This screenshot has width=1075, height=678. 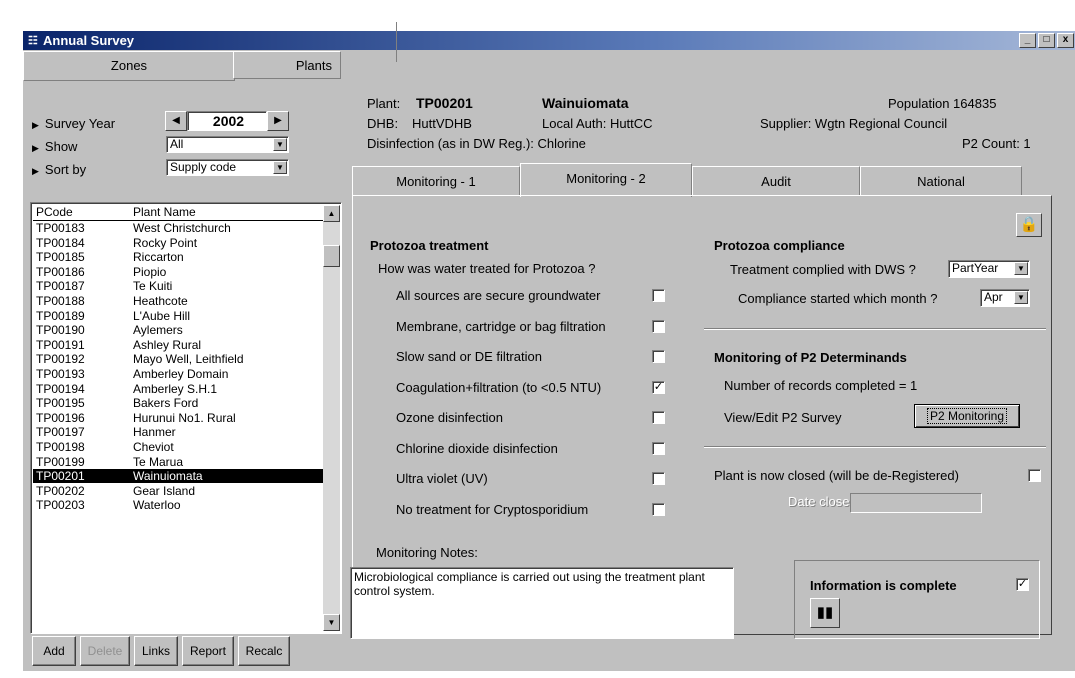 What do you see at coordinates (989, 269) in the screenshot?
I see `complied-select: PartYear ▼` at bounding box center [989, 269].